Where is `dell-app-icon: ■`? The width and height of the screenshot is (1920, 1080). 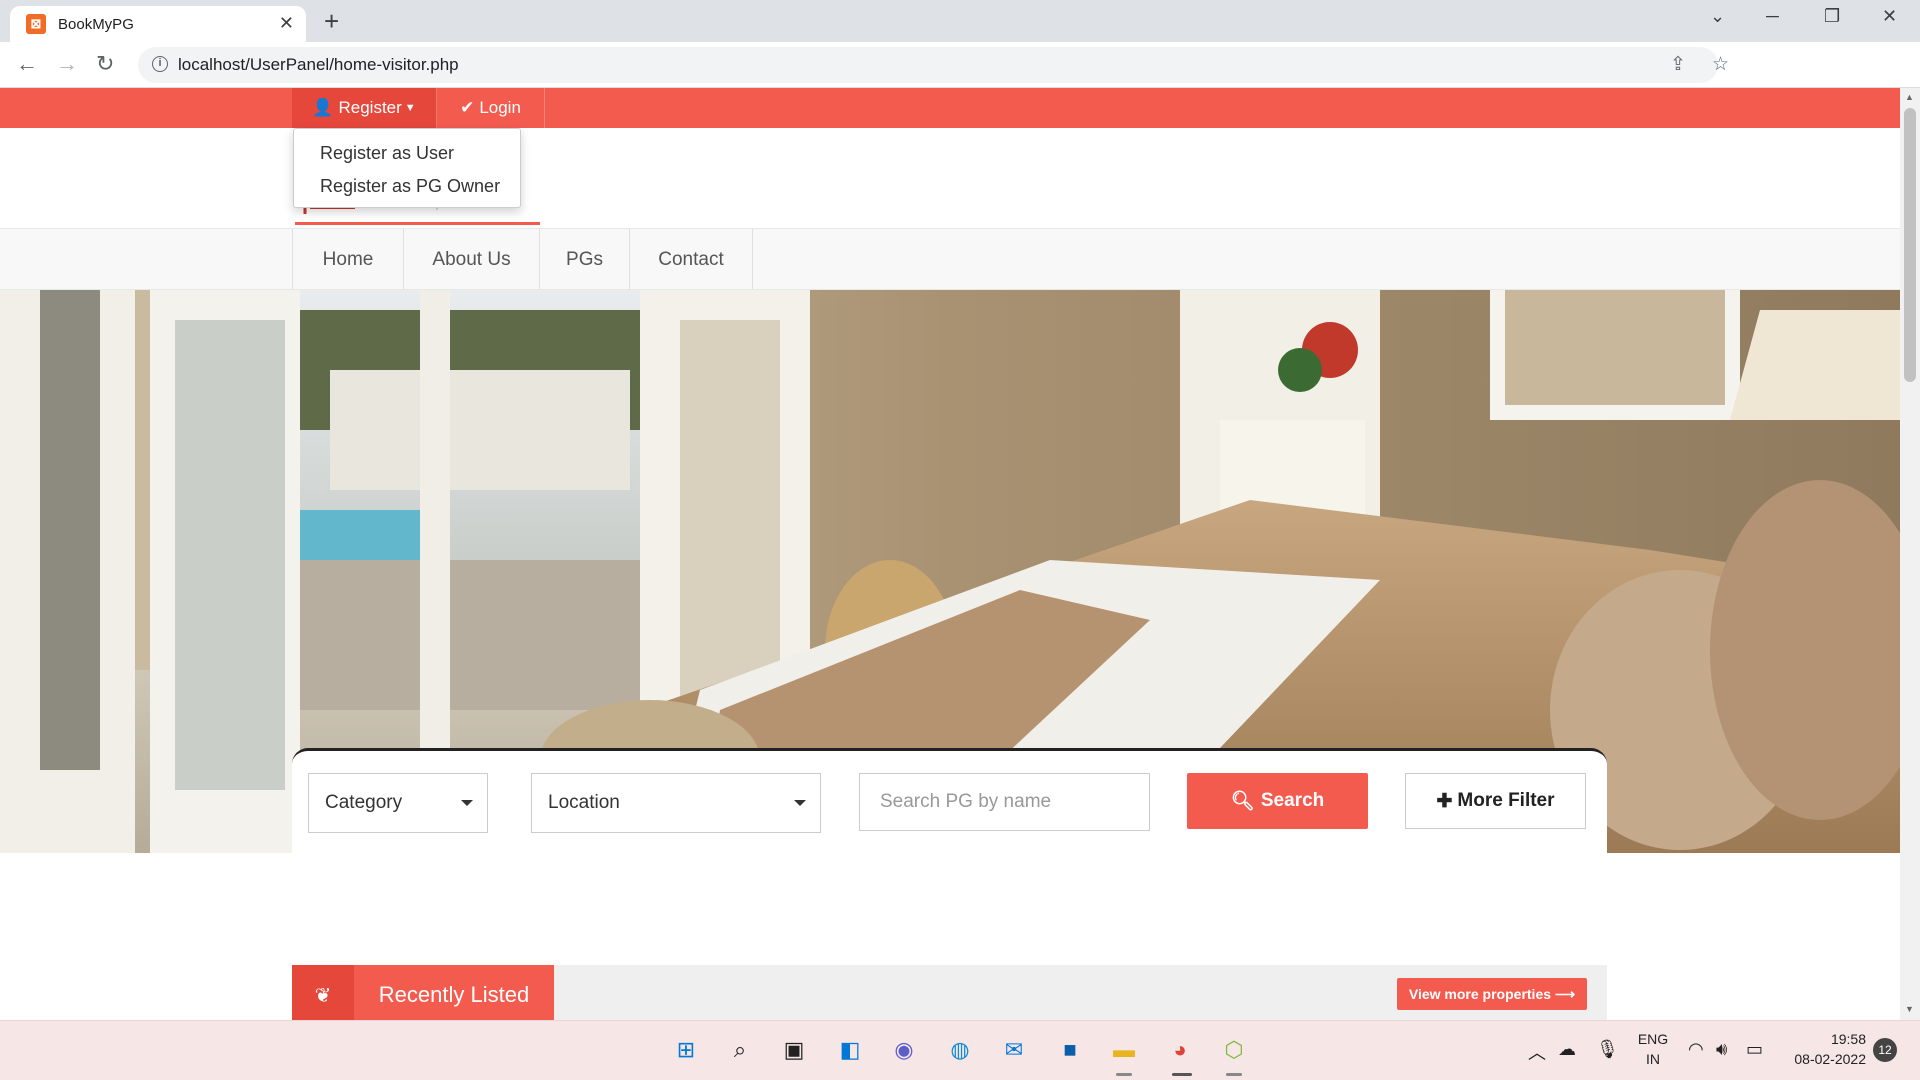 dell-app-icon: ■ is located at coordinates (1070, 1050).